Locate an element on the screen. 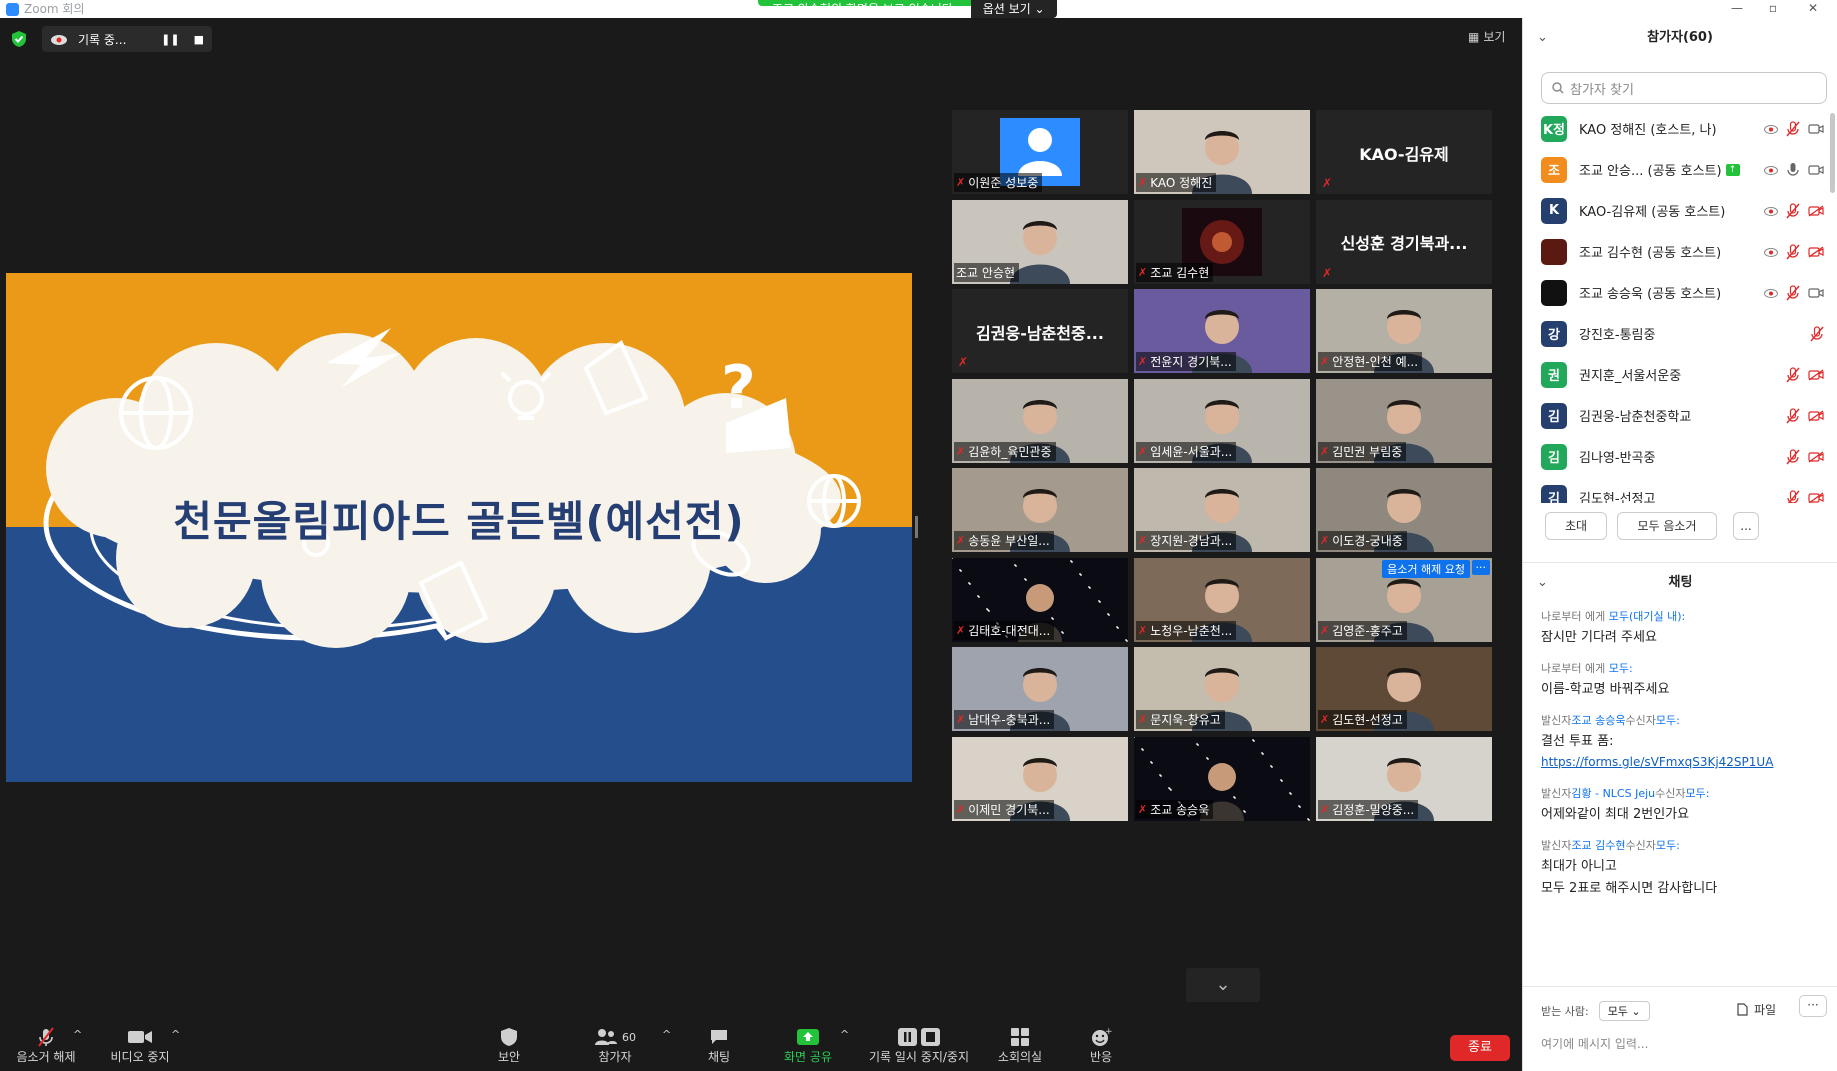  chat-participant-link: 조교 김수현 is located at coordinates (1598, 845).